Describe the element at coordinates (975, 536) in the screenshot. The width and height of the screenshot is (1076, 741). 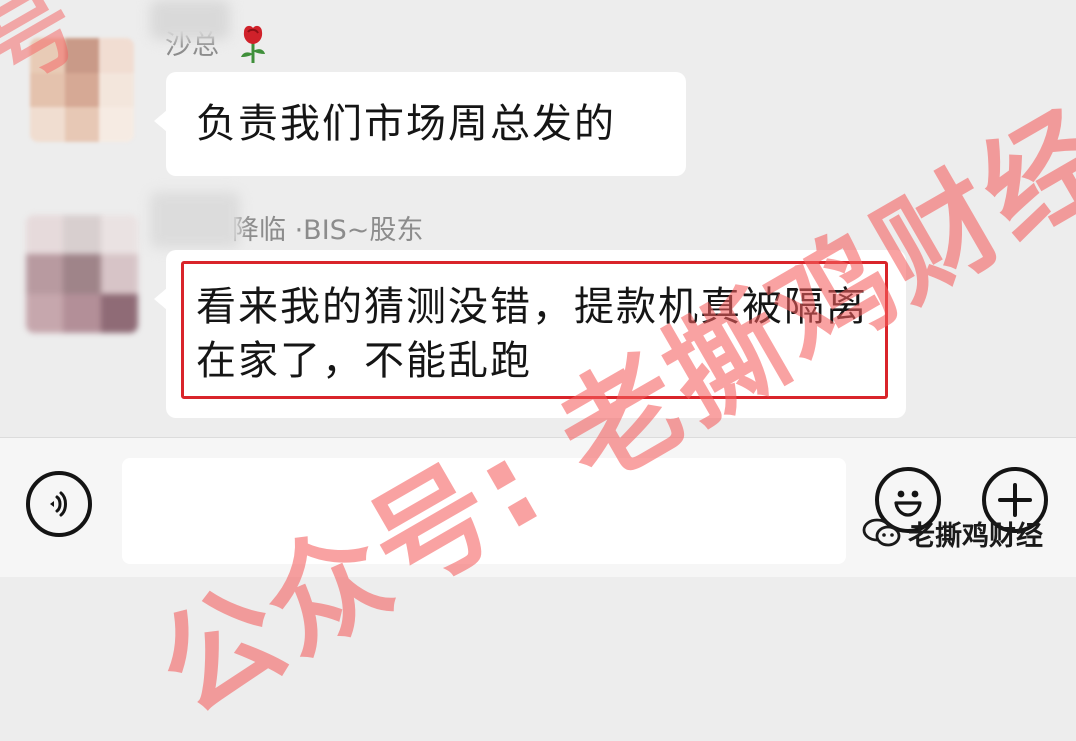
I see `brand-name: 老撕鸡财经` at that location.